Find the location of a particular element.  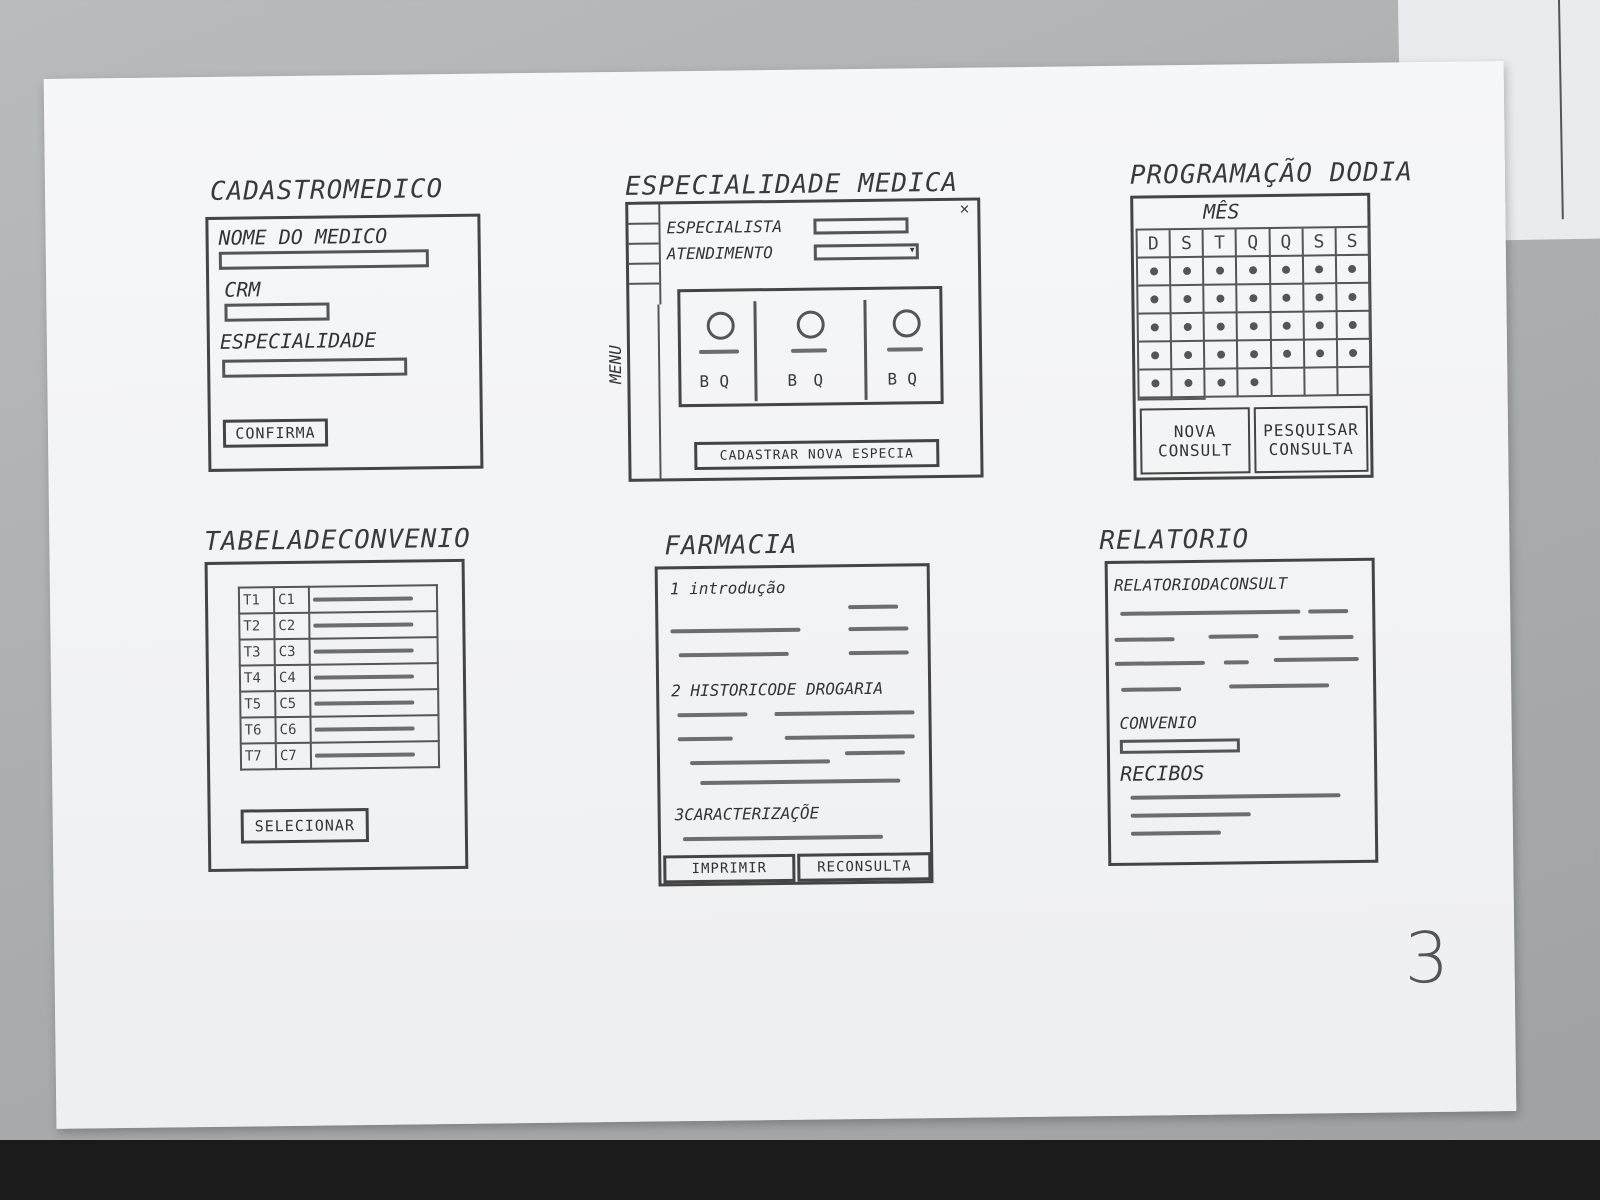

convenio-table: T1 C1 T2 C2 T3 C3 T4 C4 T5 C5 T6 C6 T7 C7 is located at coordinates (339, 677).